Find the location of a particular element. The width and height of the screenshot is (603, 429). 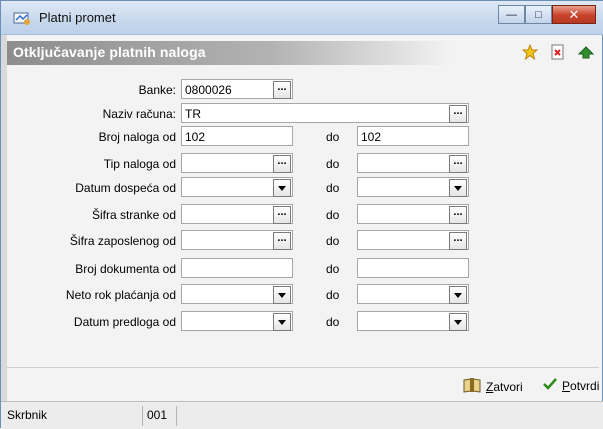

neto-rok-to-dropdown-button is located at coordinates (458, 295).